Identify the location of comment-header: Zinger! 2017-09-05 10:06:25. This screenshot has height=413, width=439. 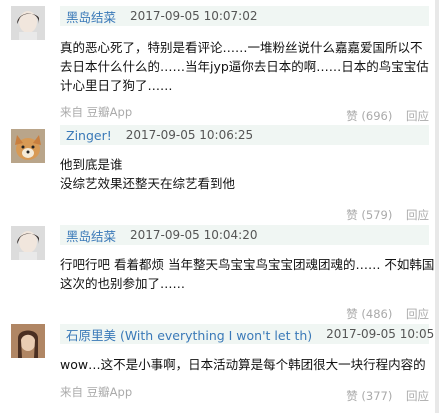
(244, 135).